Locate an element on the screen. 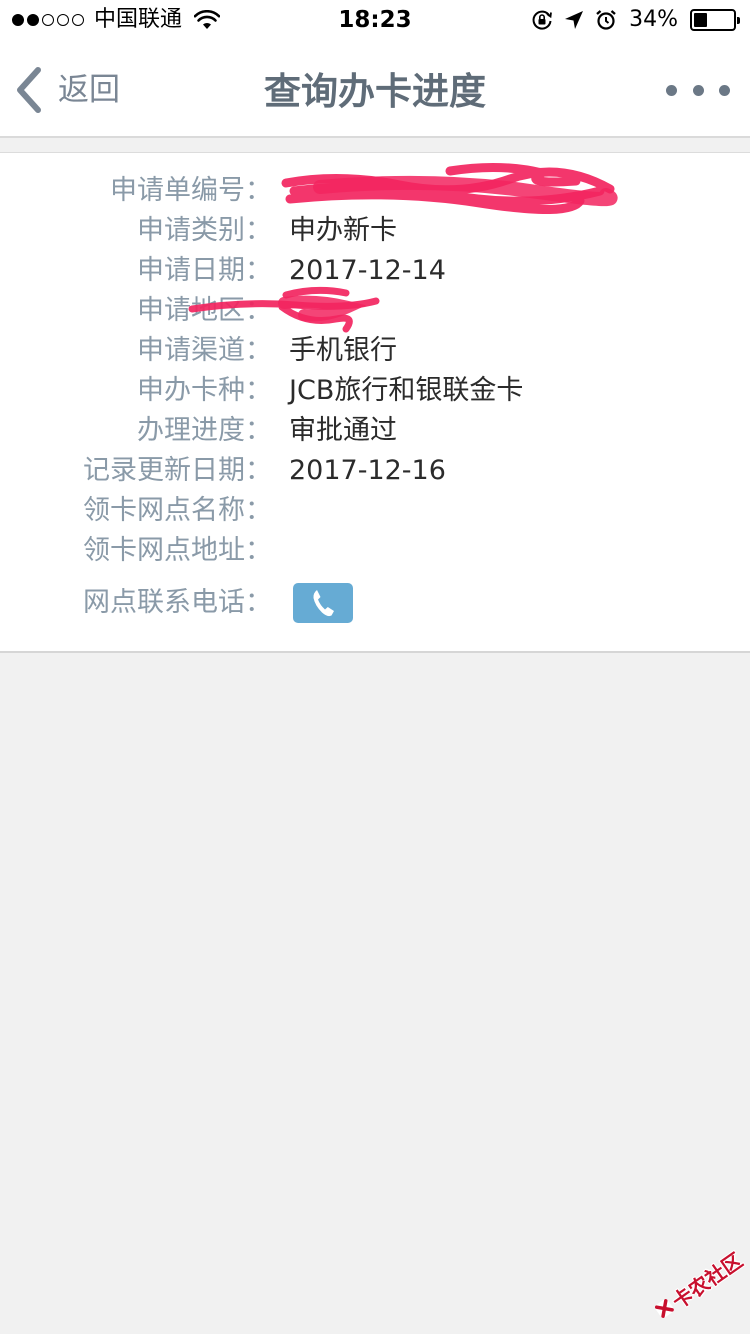 This screenshot has width=750, height=1334. info-row-processing-status: 办理进度： 审批通过 is located at coordinates (375, 431).